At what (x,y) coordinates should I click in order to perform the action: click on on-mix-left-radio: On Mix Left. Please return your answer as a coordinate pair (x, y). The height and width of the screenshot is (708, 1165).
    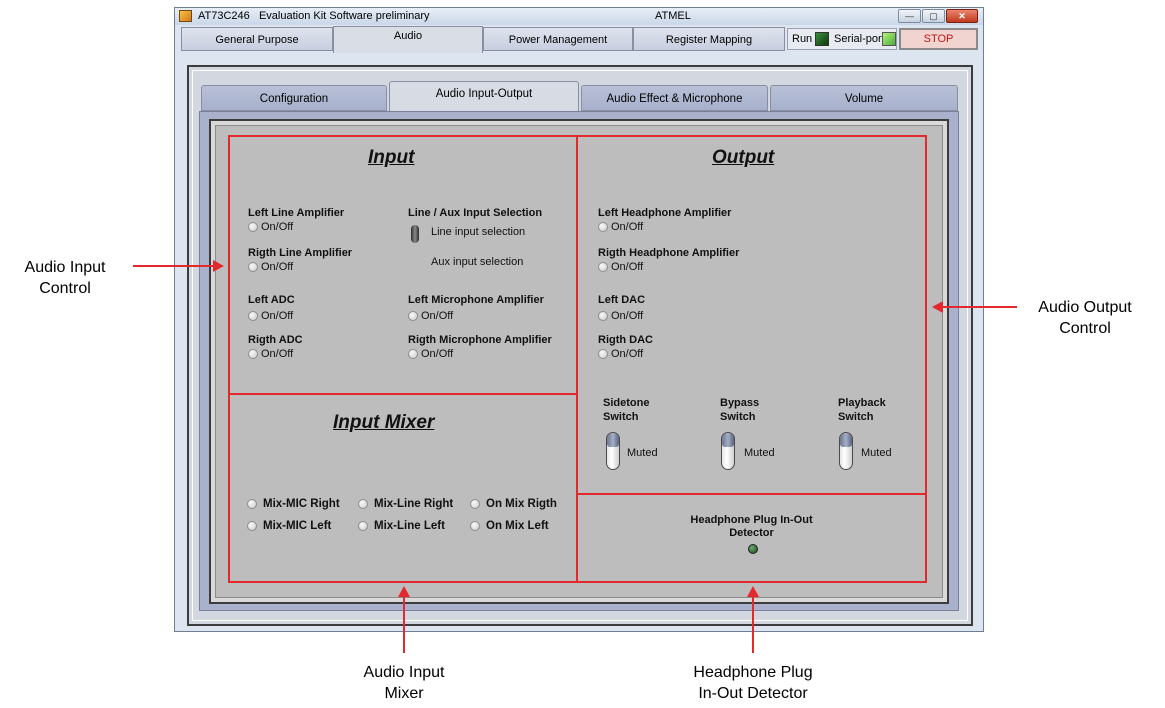
    Looking at the image, I should click on (509, 526).